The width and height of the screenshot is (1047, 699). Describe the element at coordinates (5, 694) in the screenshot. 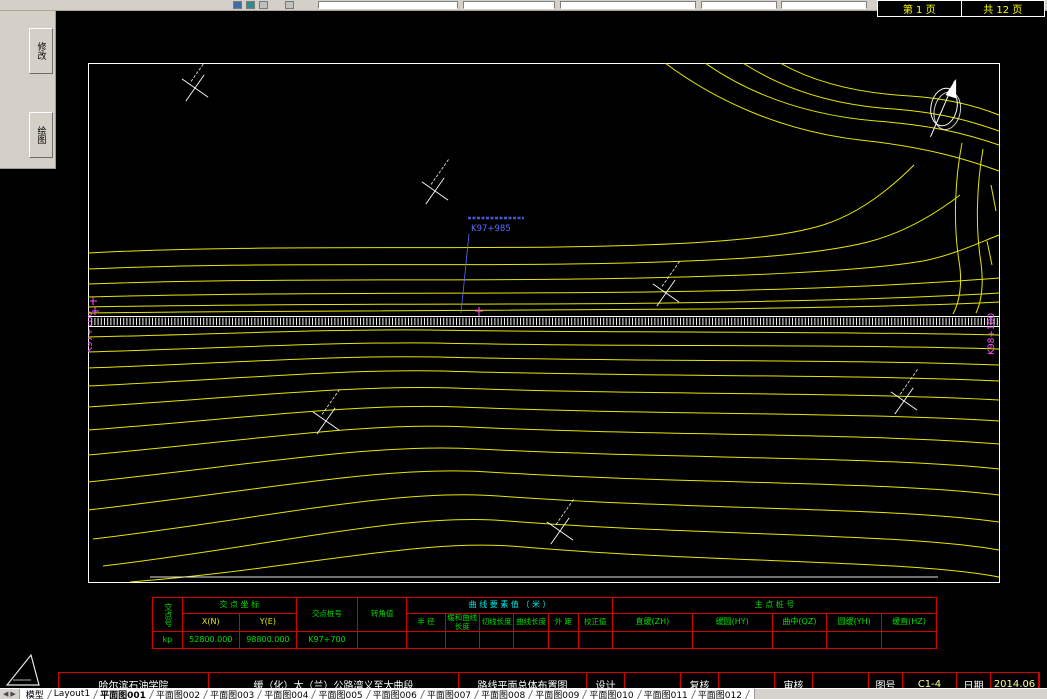

I see `tab-scroll-left-icon: ◀` at that location.